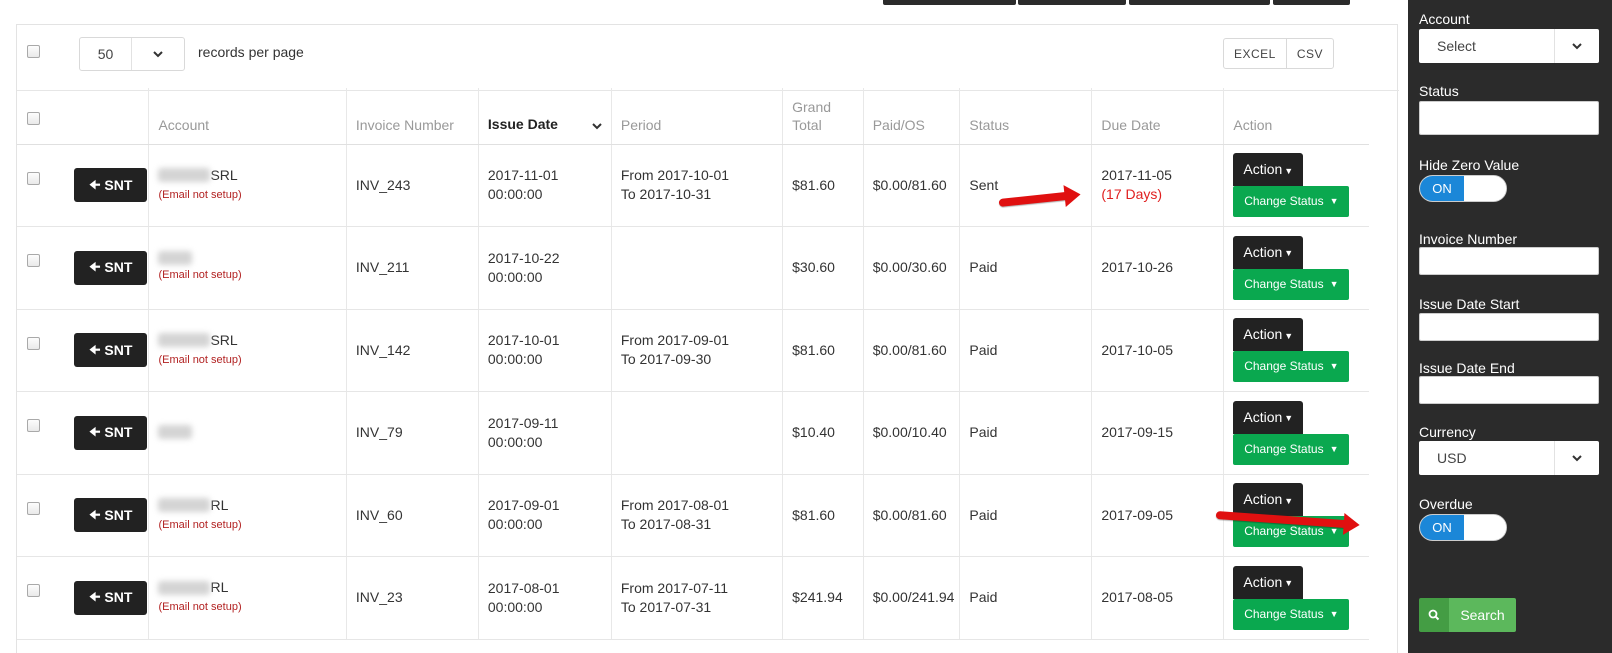  I want to click on account-name: RL, so click(247, 587).